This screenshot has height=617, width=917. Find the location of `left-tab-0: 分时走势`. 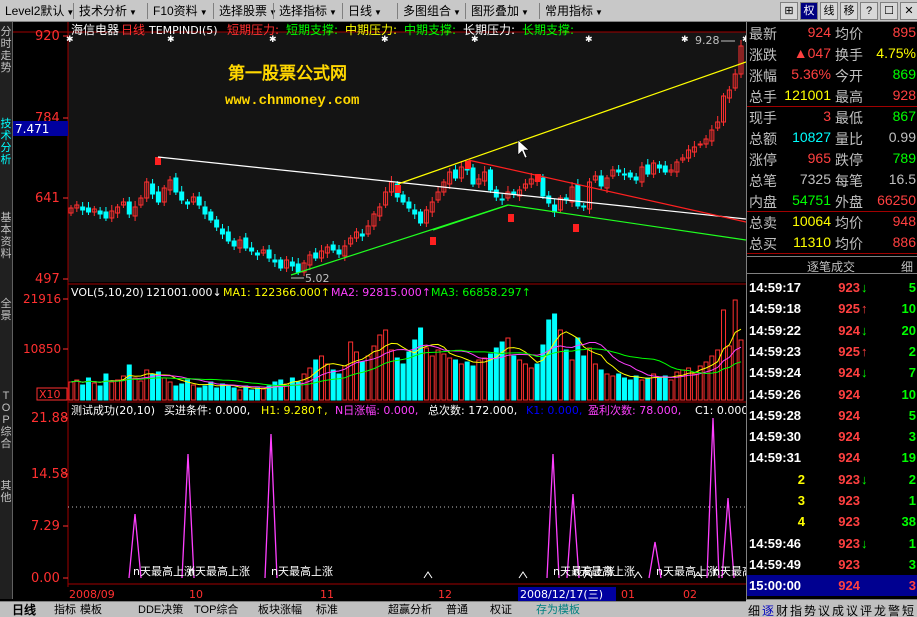

left-tab-0: 分时走势 is located at coordinates (6, 50).